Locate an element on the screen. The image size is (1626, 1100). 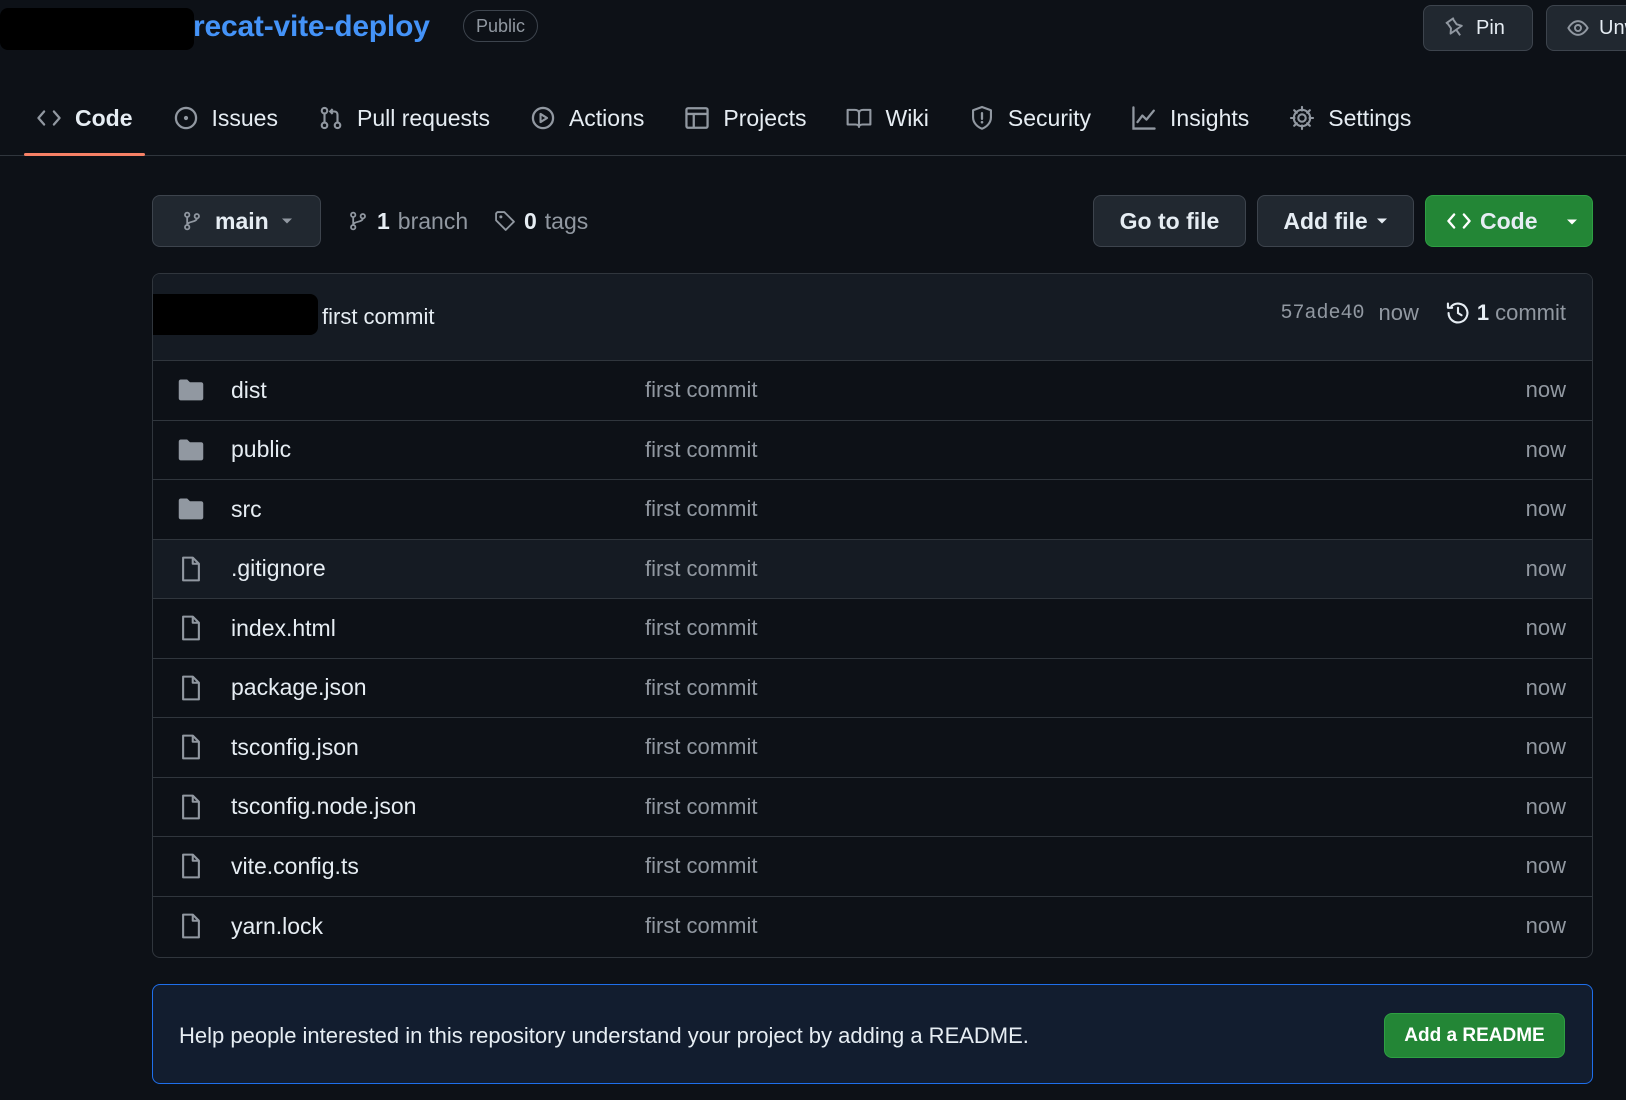
pull-request-icon is located at coordinates (331, 118).